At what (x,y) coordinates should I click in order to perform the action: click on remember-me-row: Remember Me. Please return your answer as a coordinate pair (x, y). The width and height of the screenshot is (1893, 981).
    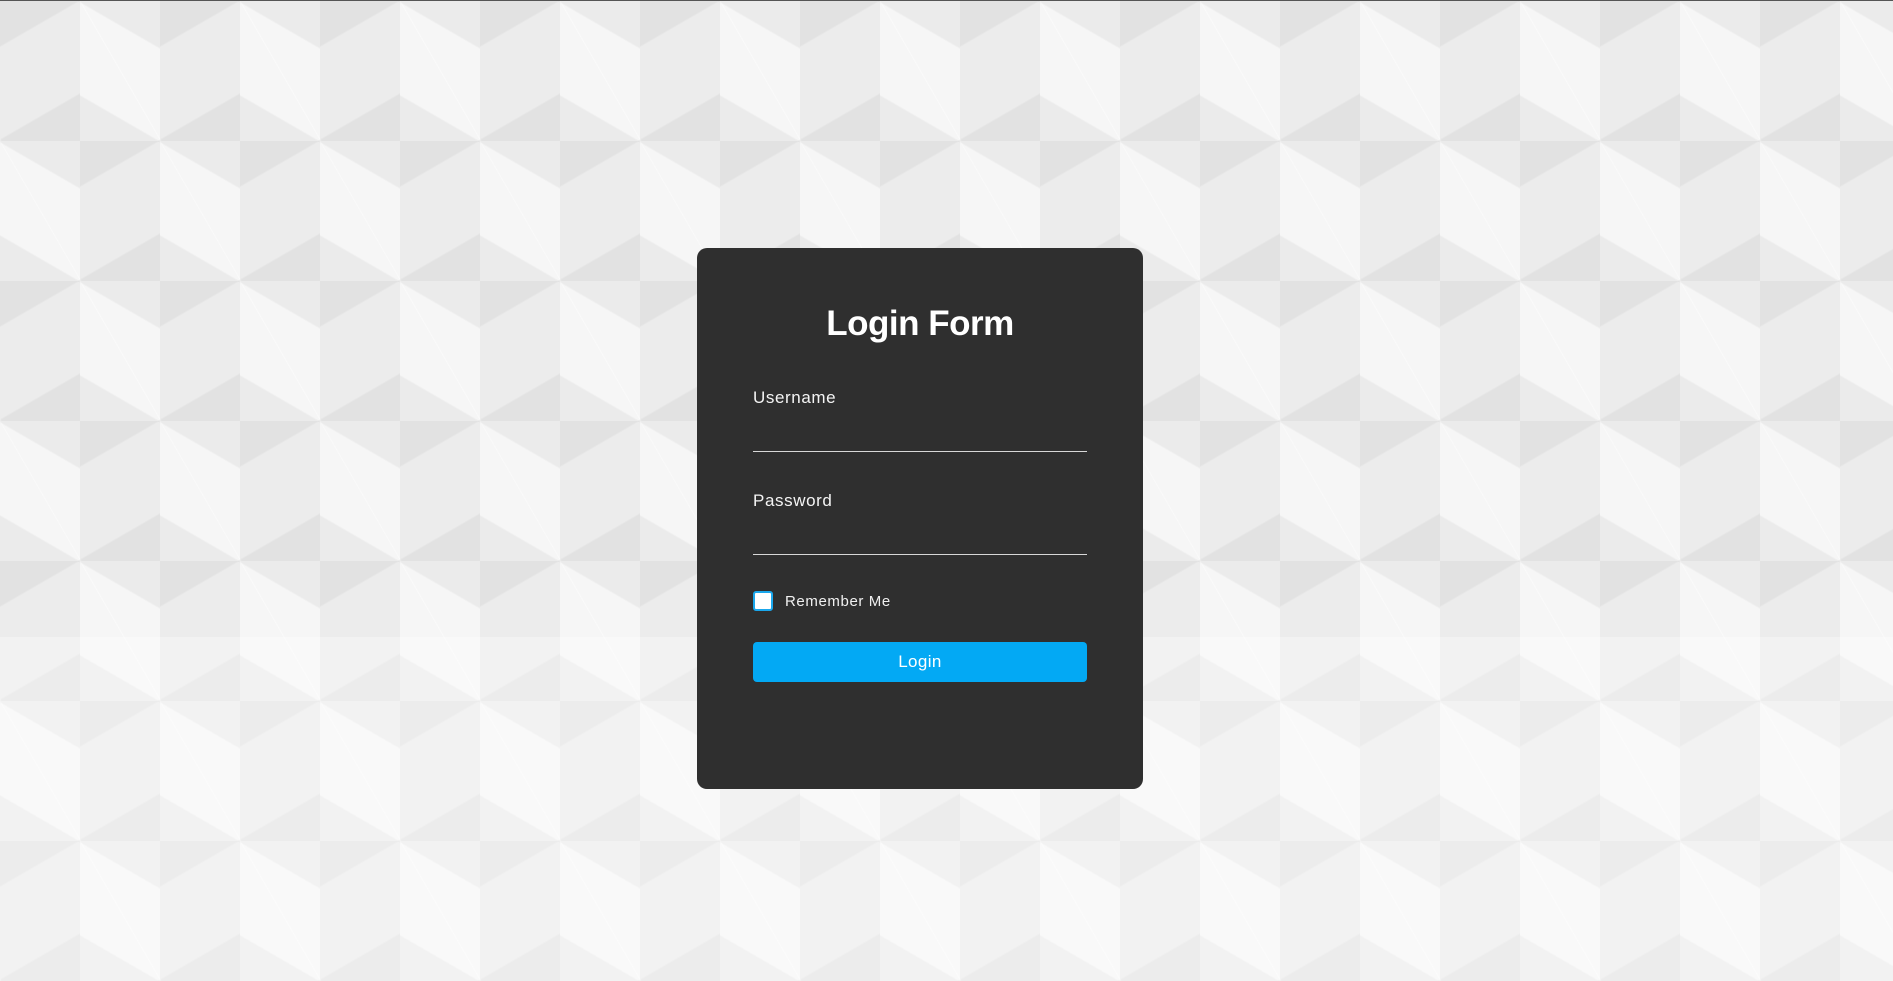
    Looking at the image, I should click on (920, 601).